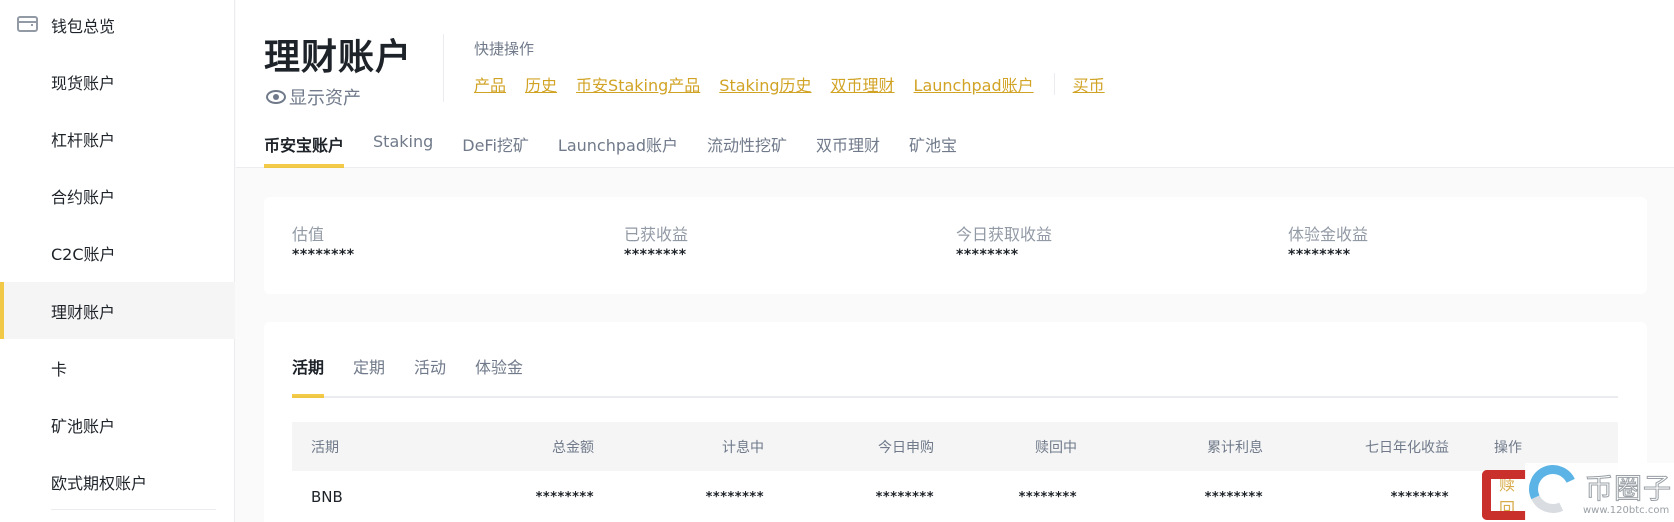 This screenshot has height=522, width=1674. I want to click on watermark-logo-icon, so click(1553, 489).